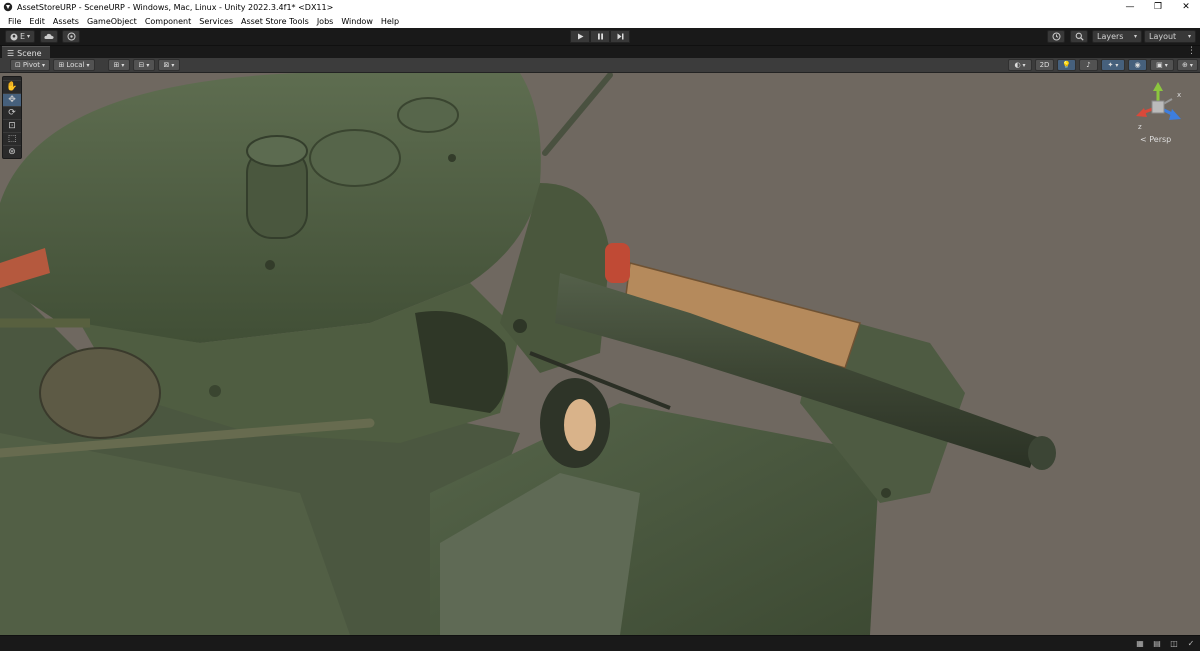 This screenshot has width=1200, height=651. What do you see at coordinates (275, 21) in the screenshot?
I see `menu-asset-store-tools: Asset Store Tools` at bounding box center [275, 21].